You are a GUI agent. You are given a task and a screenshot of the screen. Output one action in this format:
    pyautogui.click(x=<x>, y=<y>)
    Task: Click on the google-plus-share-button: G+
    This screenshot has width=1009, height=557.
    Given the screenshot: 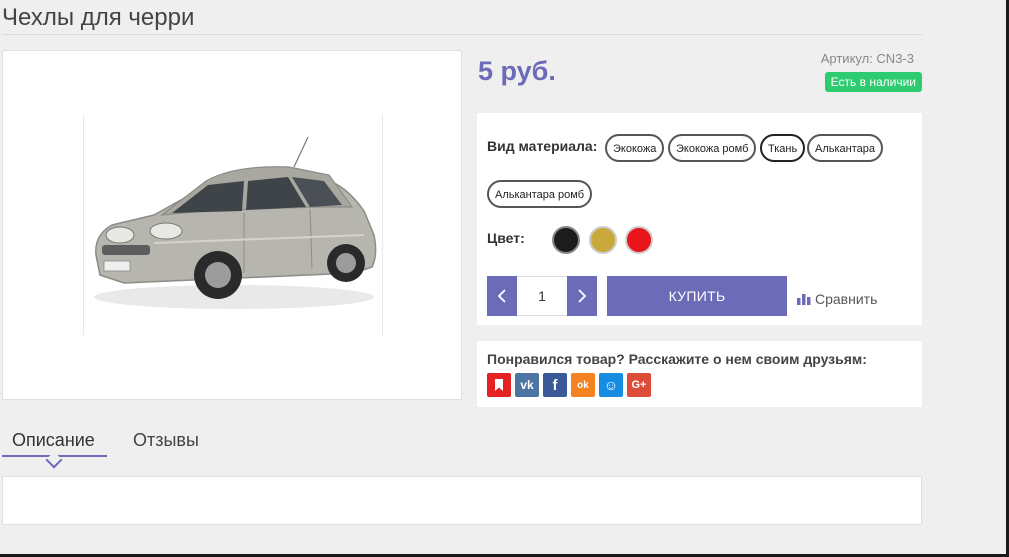 What is the action you would take?
    pyautogui.click(x=639, y=385)
    